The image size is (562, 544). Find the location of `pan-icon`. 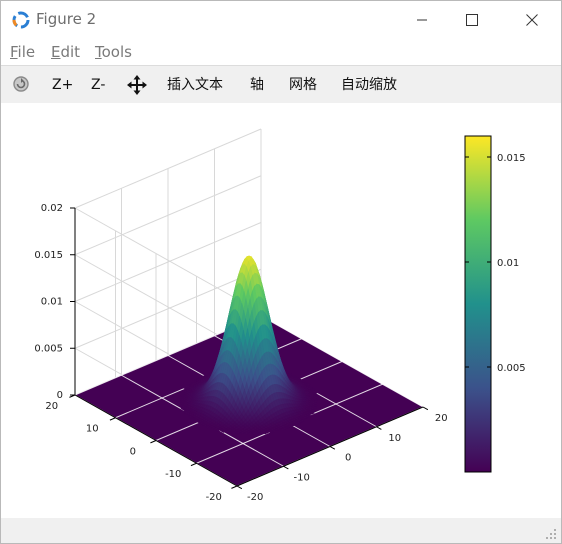

pan-icon is located at coordinates (137, 85).